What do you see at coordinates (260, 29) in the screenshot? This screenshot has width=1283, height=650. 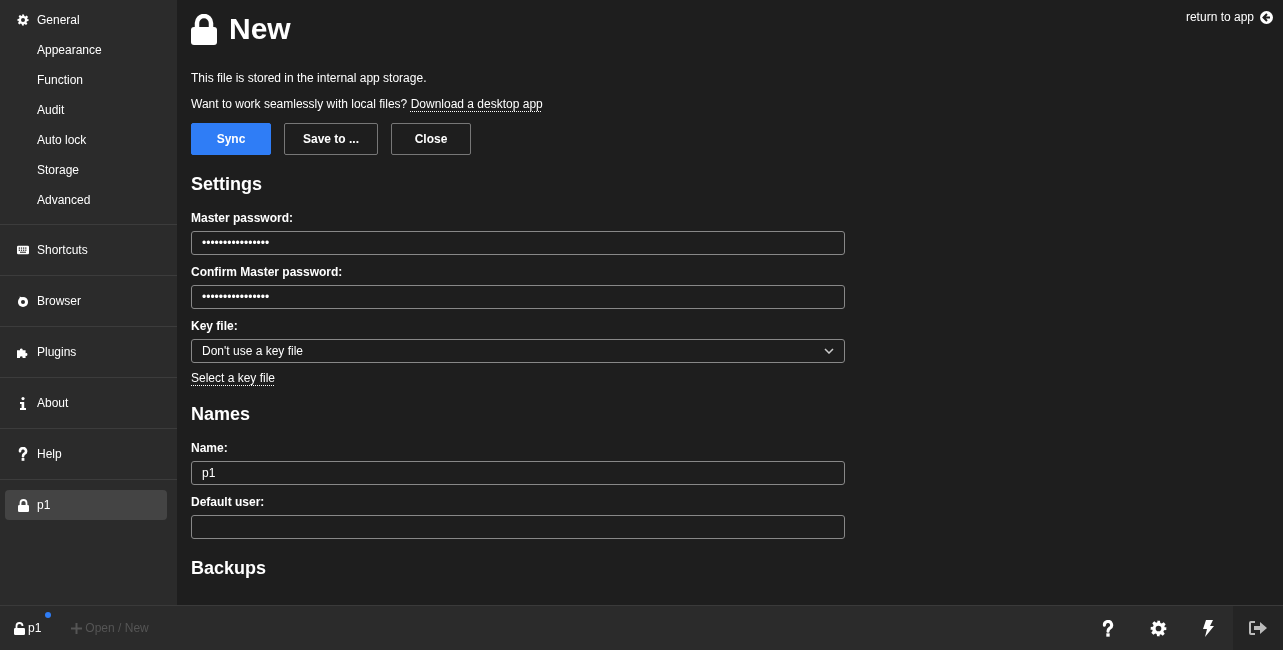 I see `page-title: New` at bounding box center [260, 29].